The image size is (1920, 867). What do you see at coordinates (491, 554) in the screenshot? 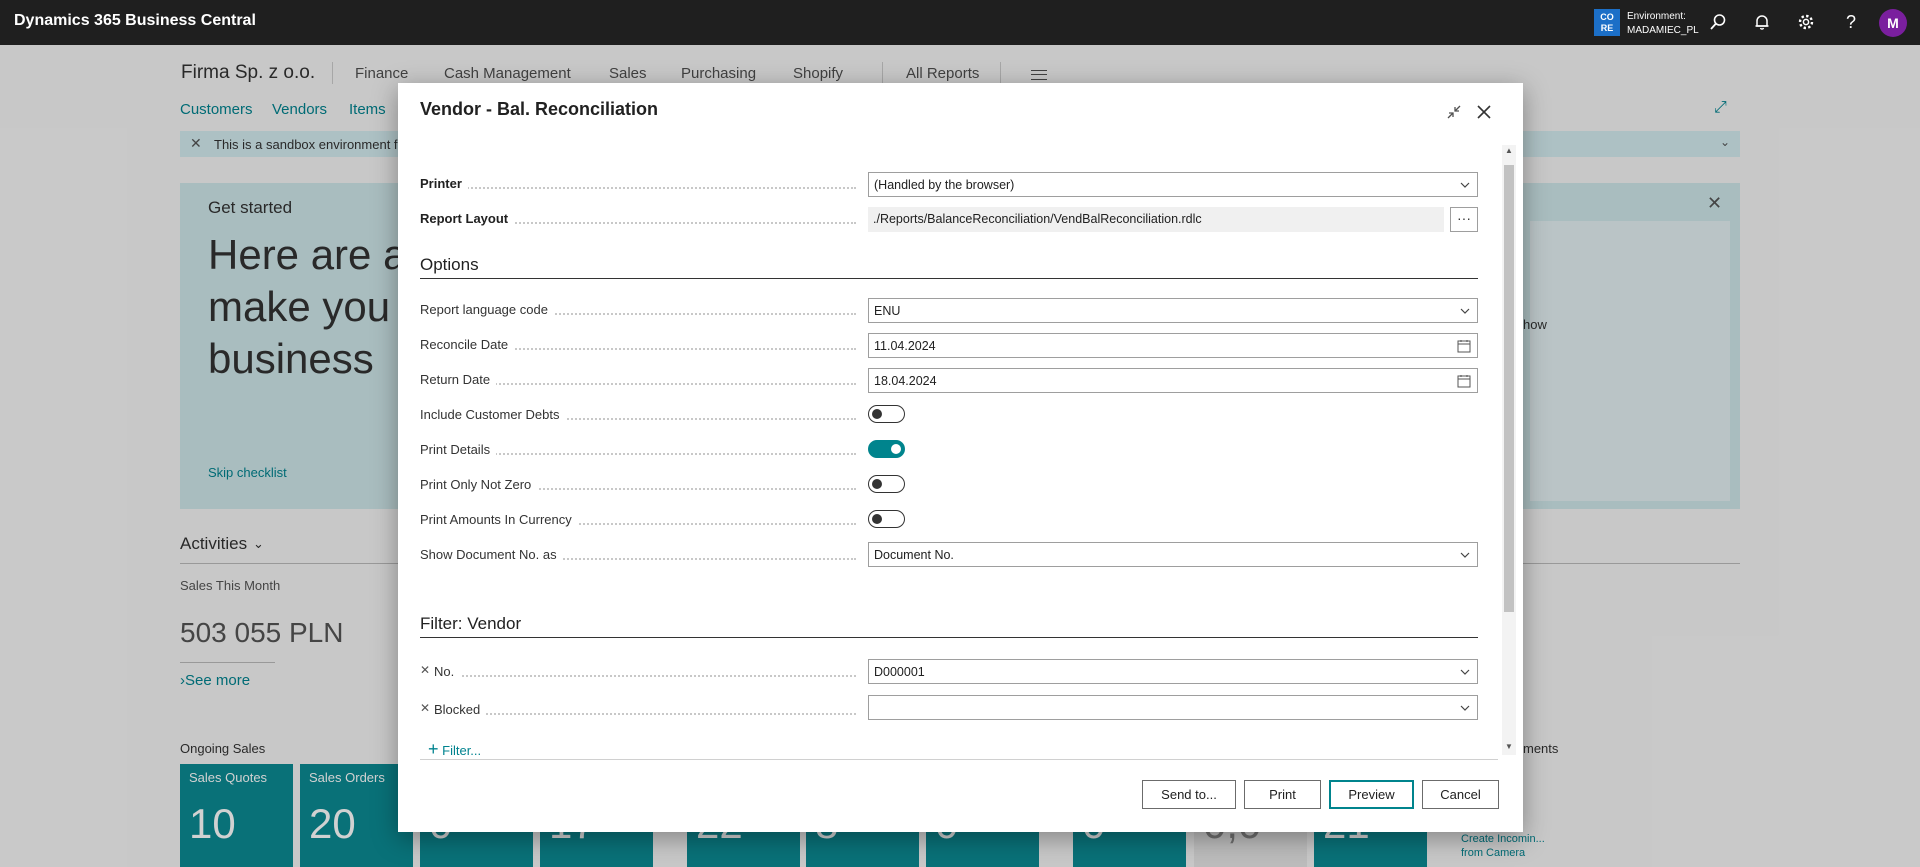
I see `label-text: Show Document No. as` at bounding box center [491, 554].